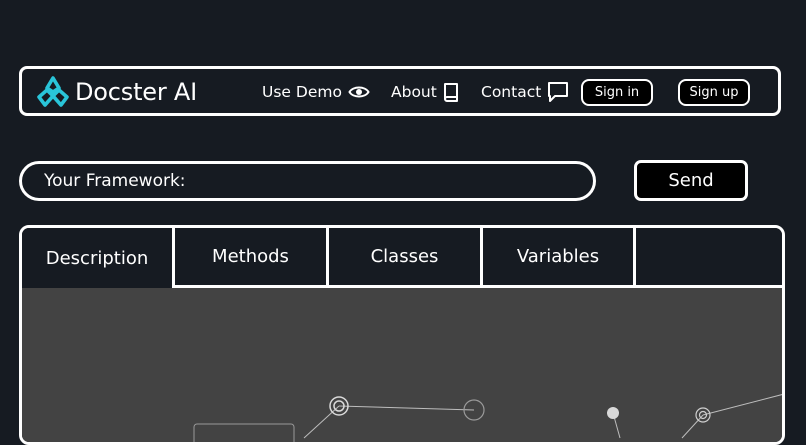 The image size is (806, 445). What do you see at coordinates (98, 258) in the screenshot?
I see `tab-description: Description` at bounding box center [98, 258].